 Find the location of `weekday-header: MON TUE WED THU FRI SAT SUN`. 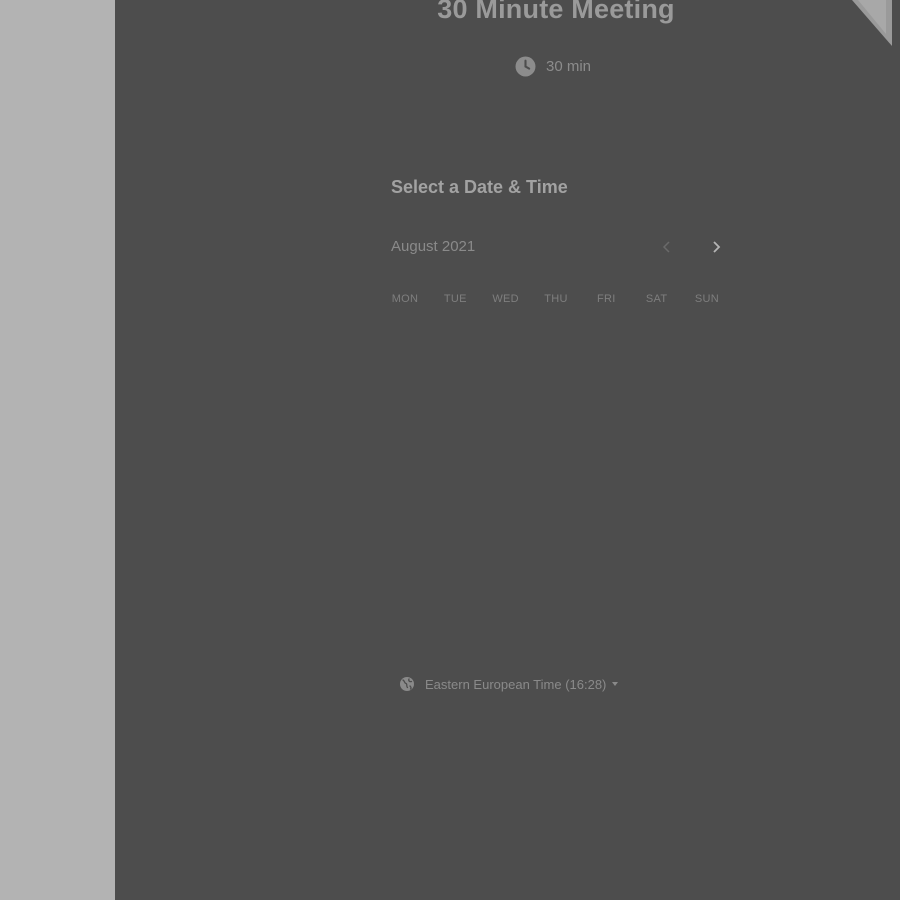

weekday-header: MON TUE WED THU FRI SAT SUN is located at coordinates (556, 299).